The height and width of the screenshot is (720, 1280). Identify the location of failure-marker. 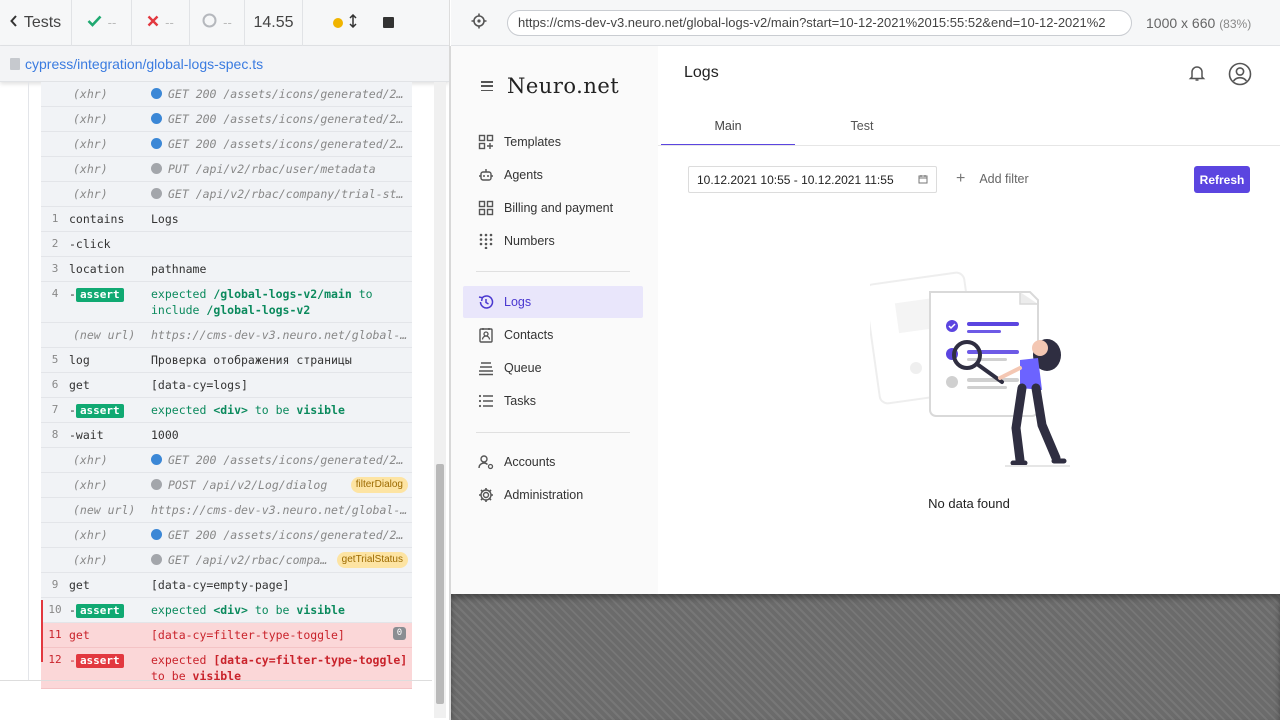
(42, 631).